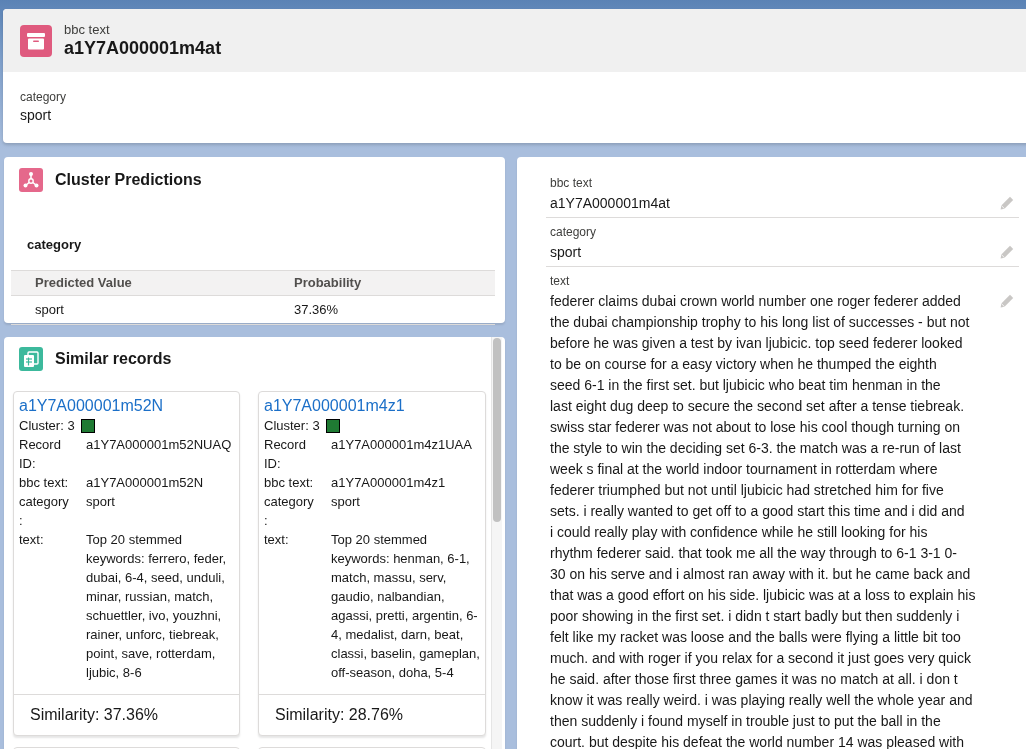  Describe the element at coordinates (389, 483) in the screenshot. I see `field-value: a1Y7A000001m4z1` at that location.